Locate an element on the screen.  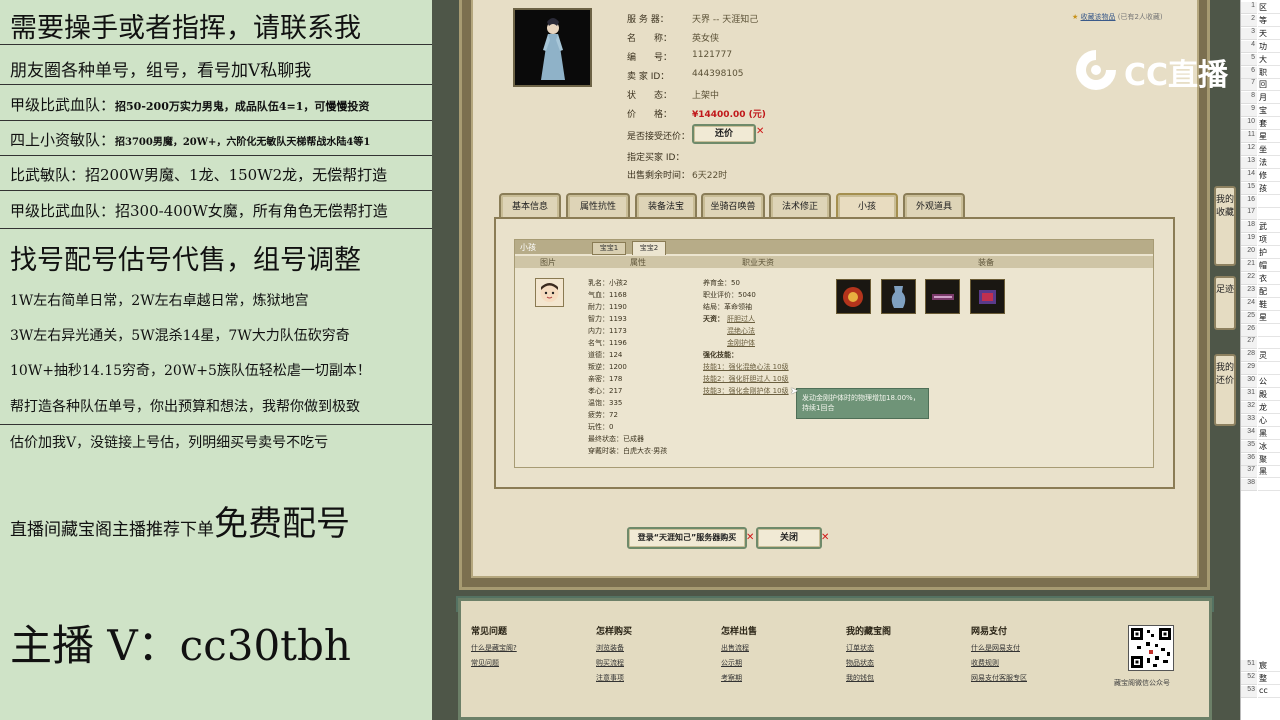
sheet-row-number: 14 is located at coordinates (1249, 175).